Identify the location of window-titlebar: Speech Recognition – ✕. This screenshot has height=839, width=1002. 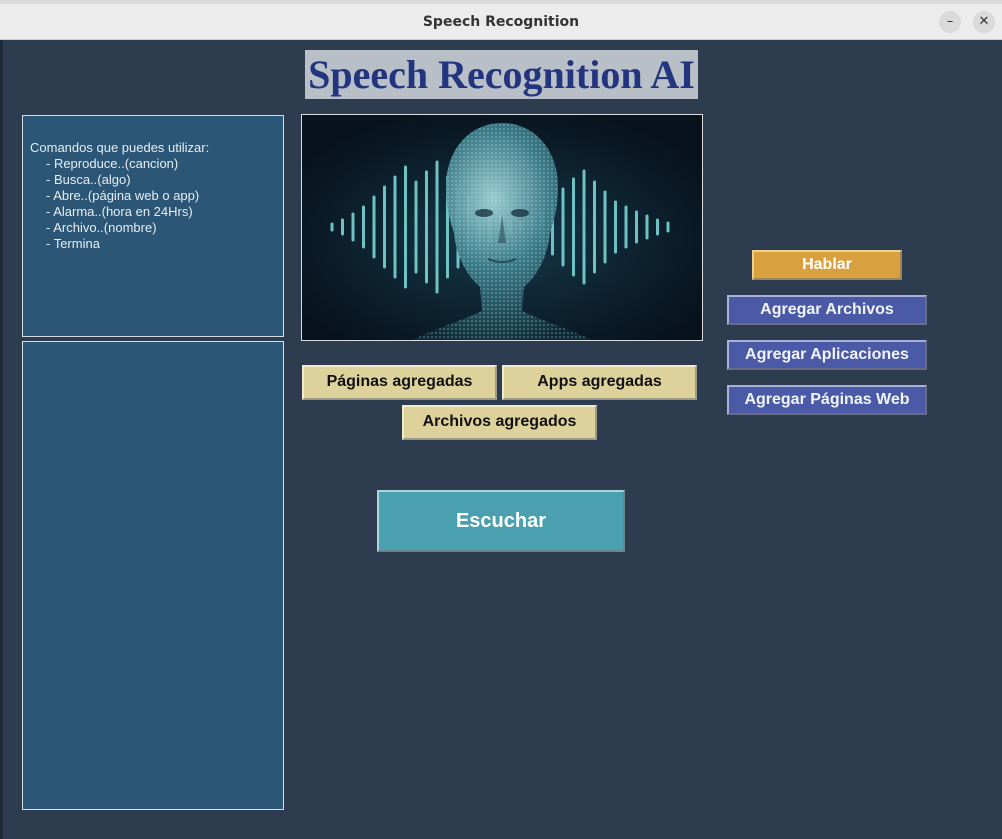
(501, 22).